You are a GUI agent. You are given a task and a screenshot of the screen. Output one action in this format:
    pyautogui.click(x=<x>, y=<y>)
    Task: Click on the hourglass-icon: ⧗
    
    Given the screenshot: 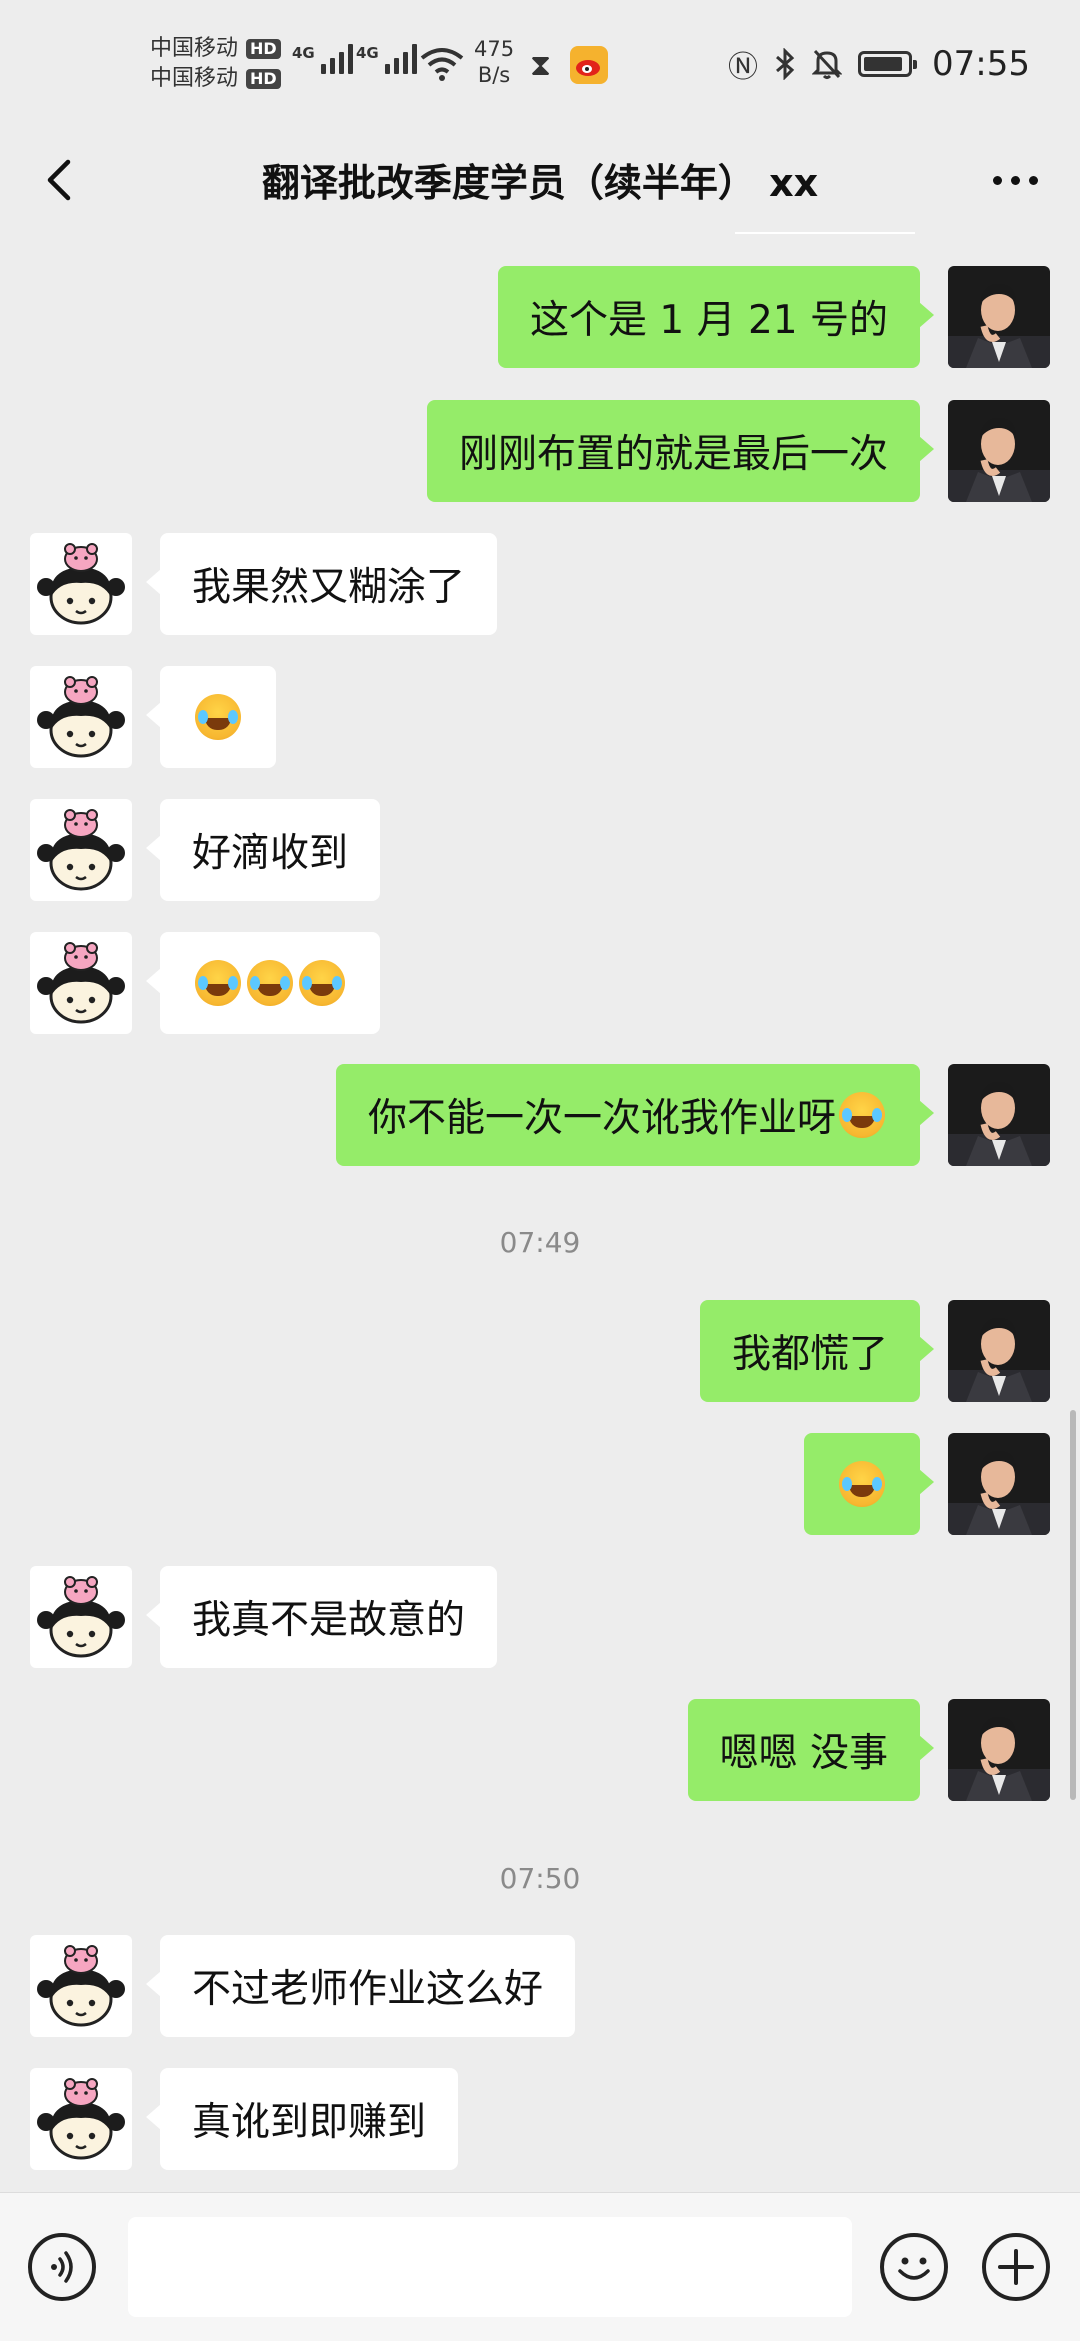 What is the action you would take?
    pyautogui.click(x=541, y=65)
    